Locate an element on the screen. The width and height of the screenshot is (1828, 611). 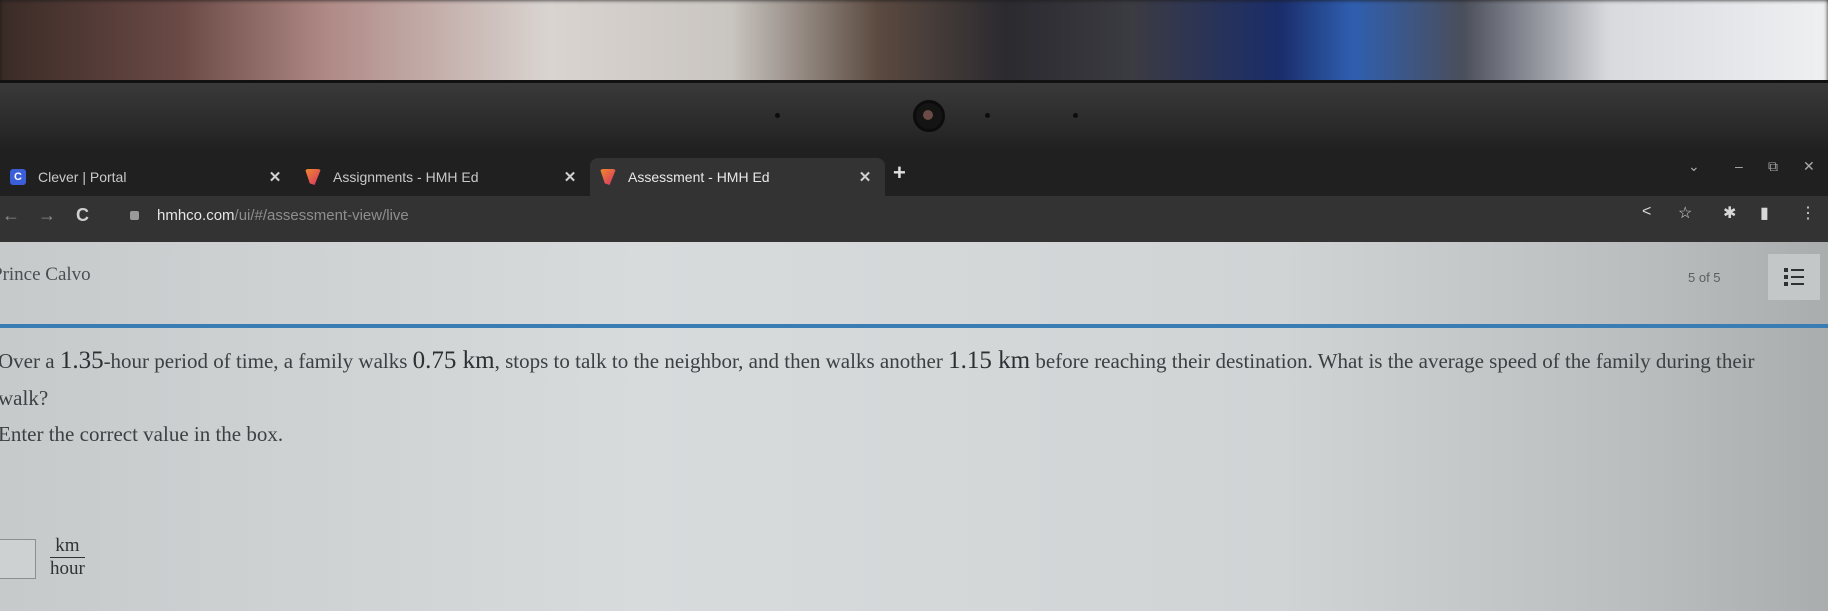
header-divider is located at coordinates (914, 326).